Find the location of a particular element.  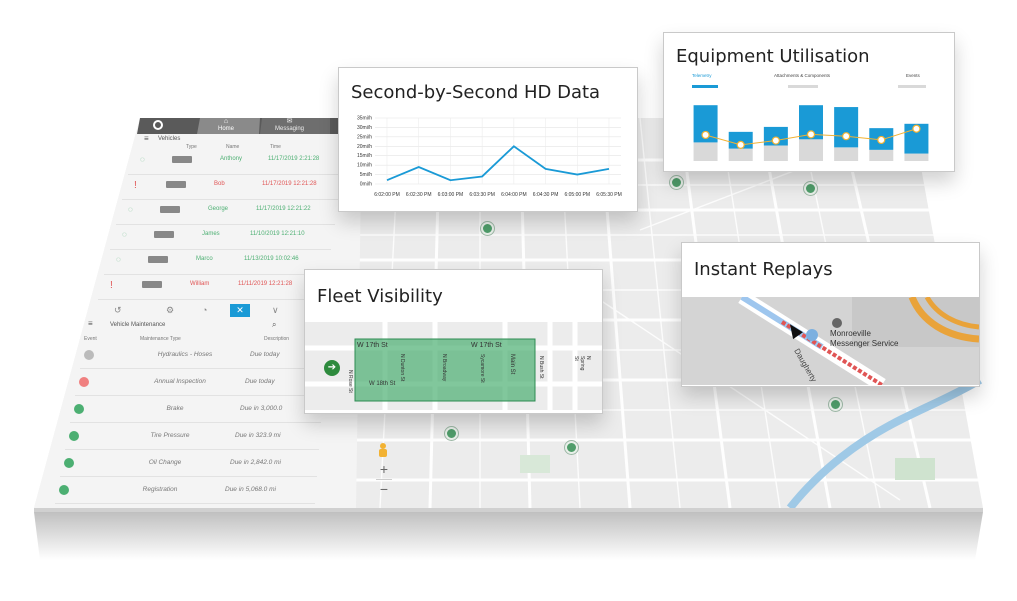

vehicle-marker-icon: ➔ is located at coordinates (332, 368).